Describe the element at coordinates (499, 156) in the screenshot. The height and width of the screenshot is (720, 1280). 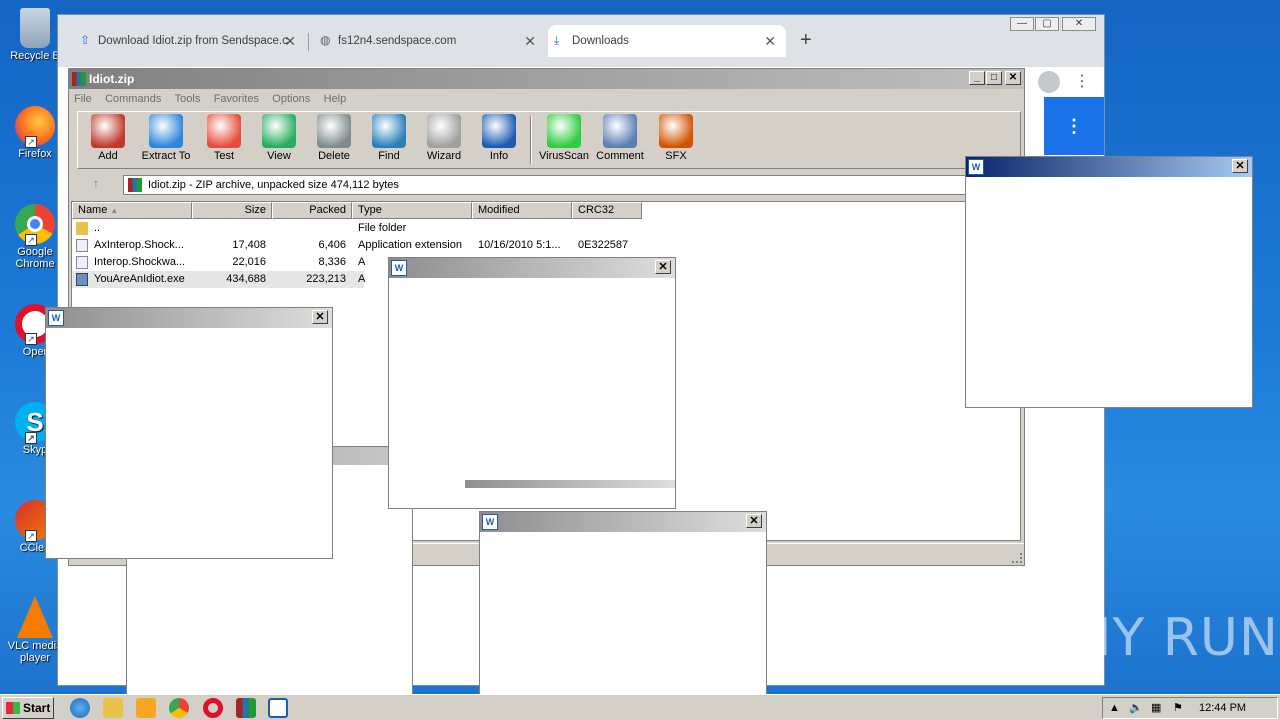
I see `tool-label: Info` at that location.